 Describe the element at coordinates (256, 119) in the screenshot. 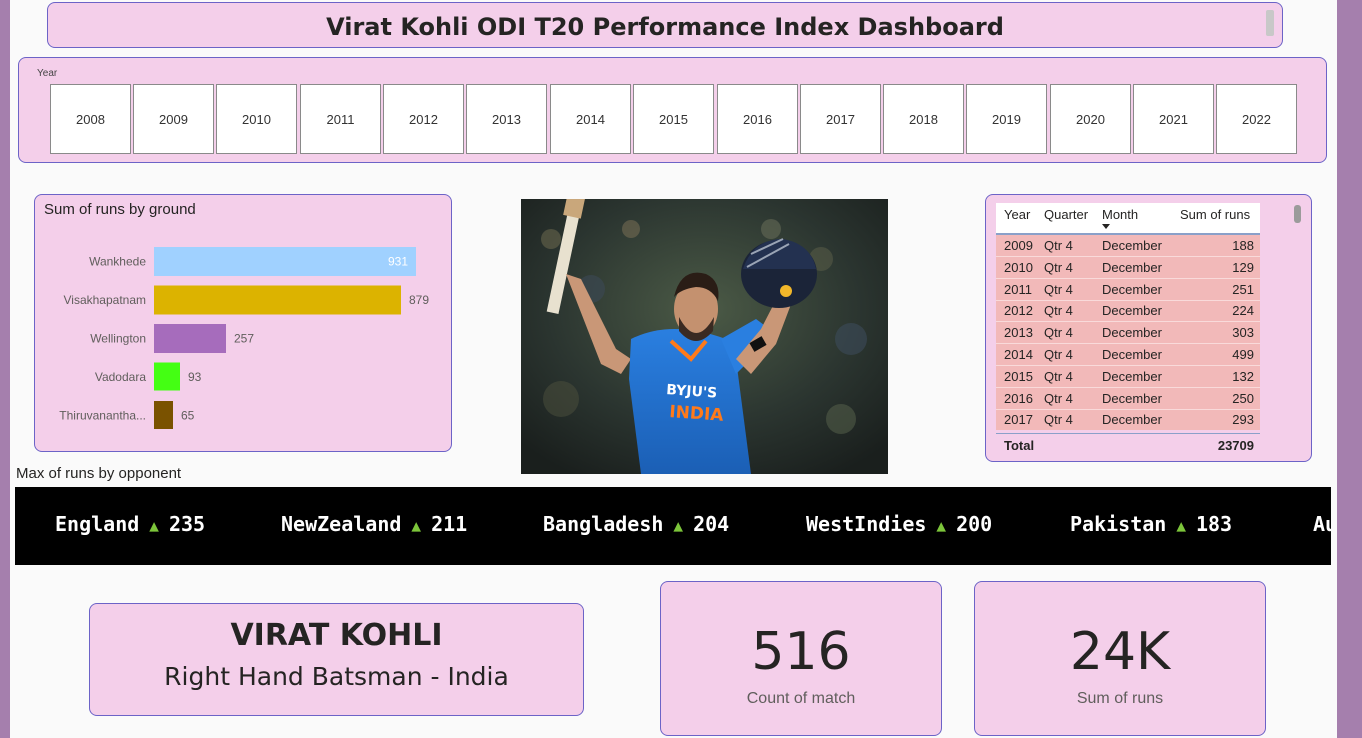

I see `year-button-2010: 2010` at that location.